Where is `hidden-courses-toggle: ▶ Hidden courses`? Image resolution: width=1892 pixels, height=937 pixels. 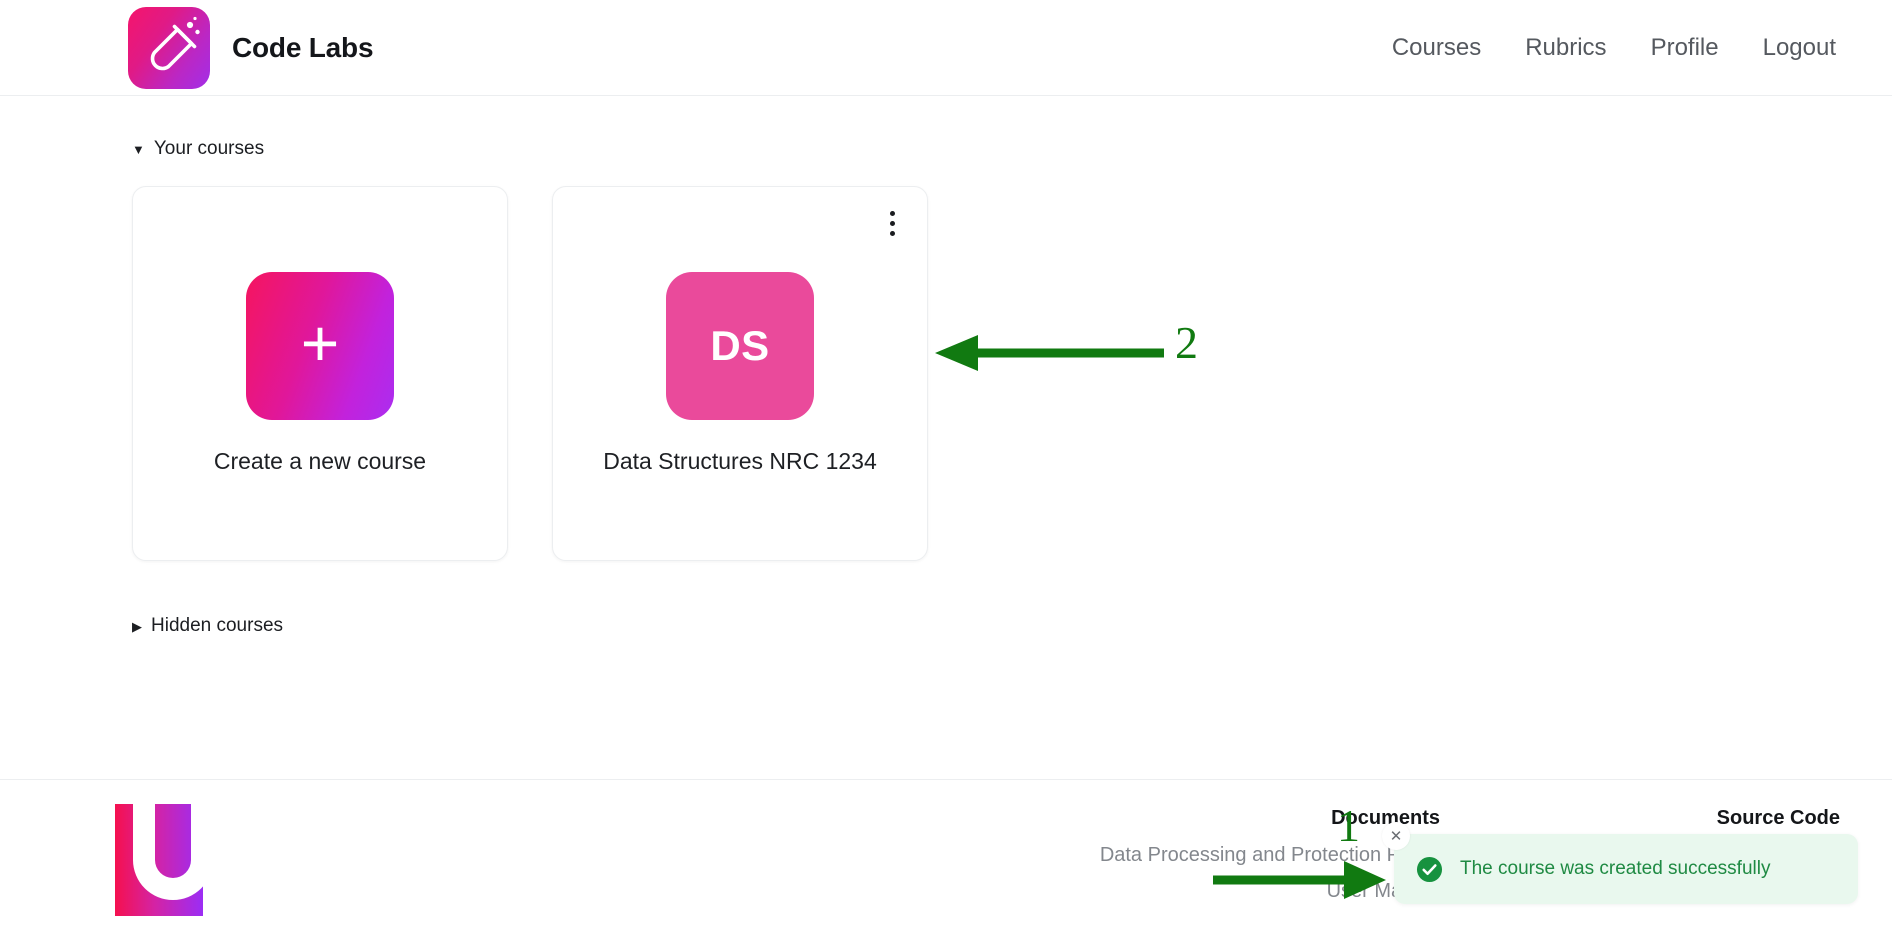 hidden-courses-toggle: ▶ Hidden courses is located at coordinates (207, 626).